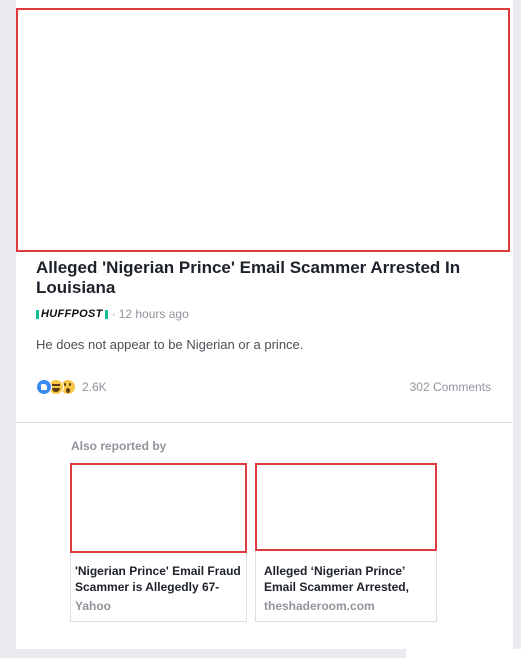  Describe the element at coordinates (264, 422) in the screenshot. I see `section-divider` at that location.